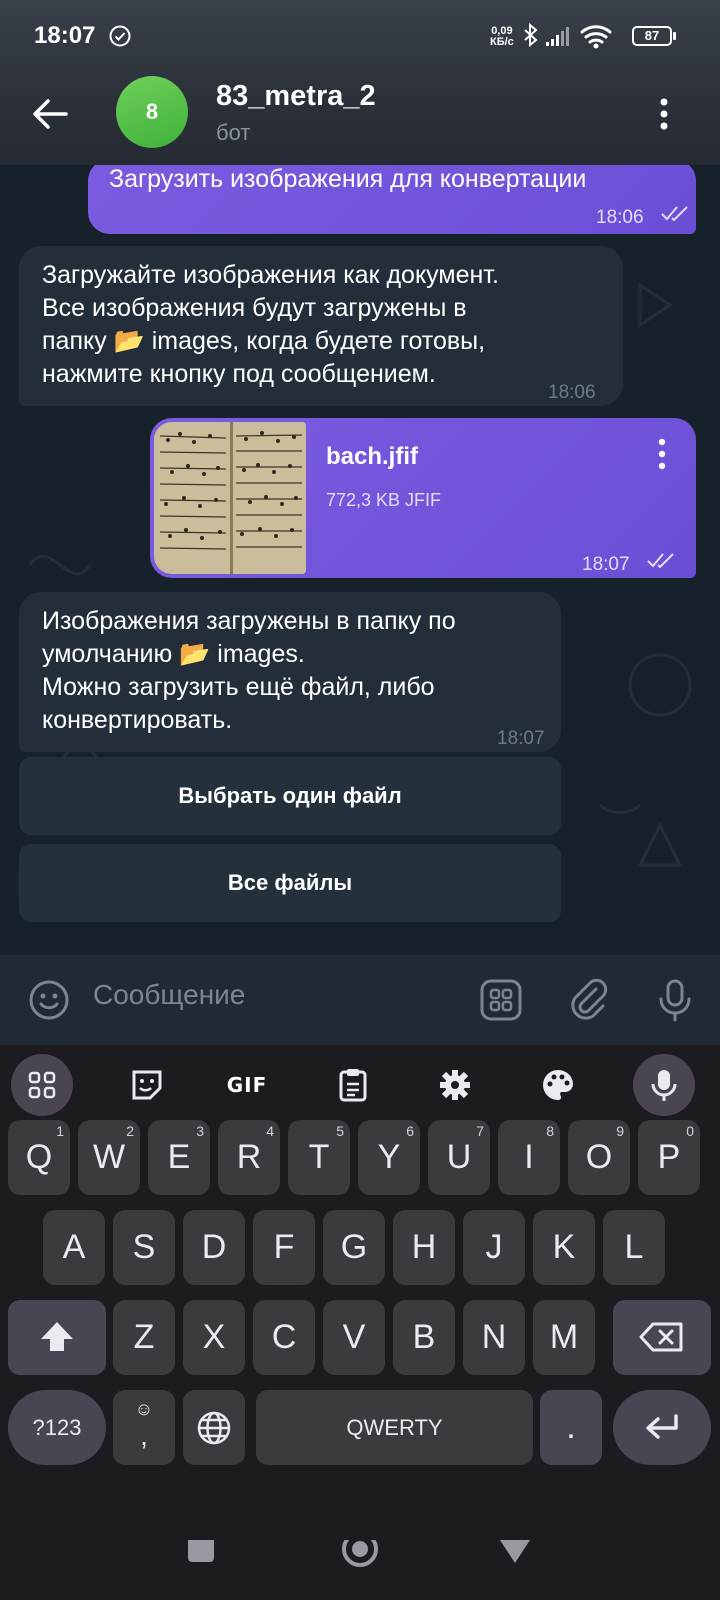 The width and height of the screenshot is (720, 1600). I want to click on chat-subtitle: бот, so click(233, 132).